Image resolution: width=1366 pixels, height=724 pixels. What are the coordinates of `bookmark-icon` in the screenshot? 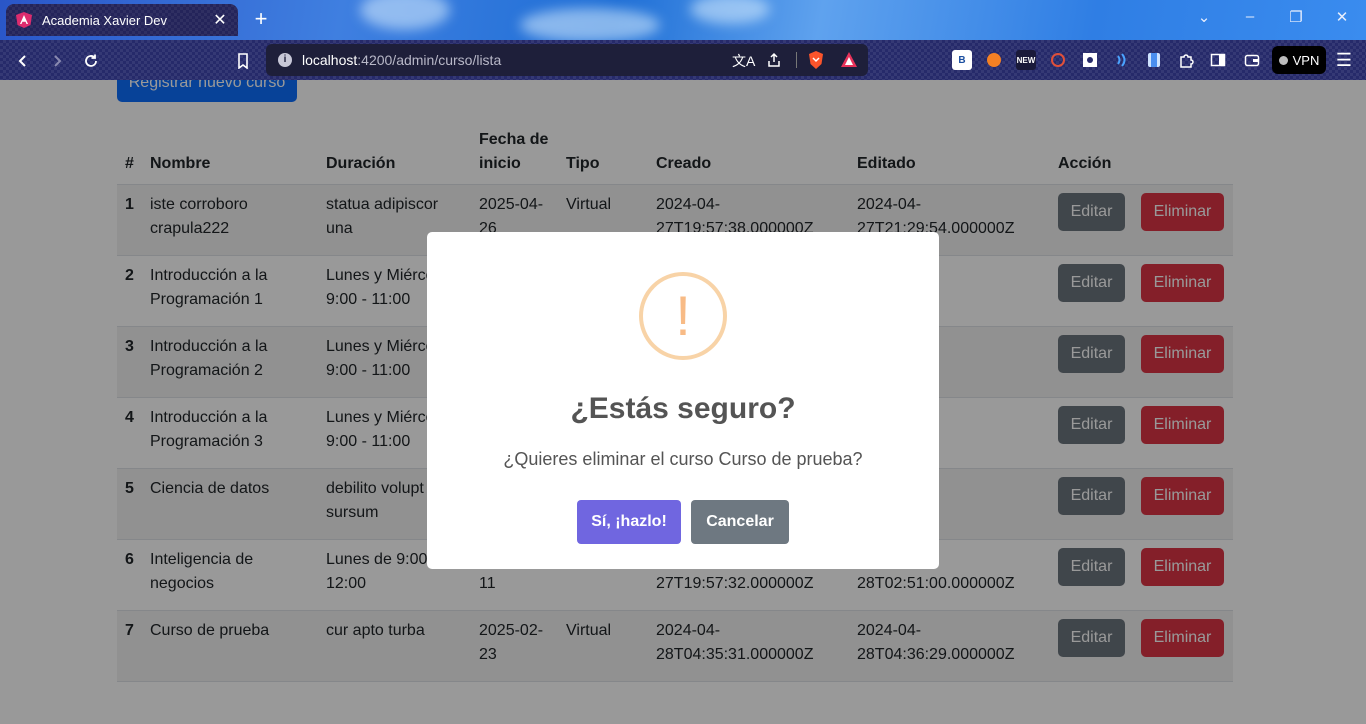 It's located at (243, 61).